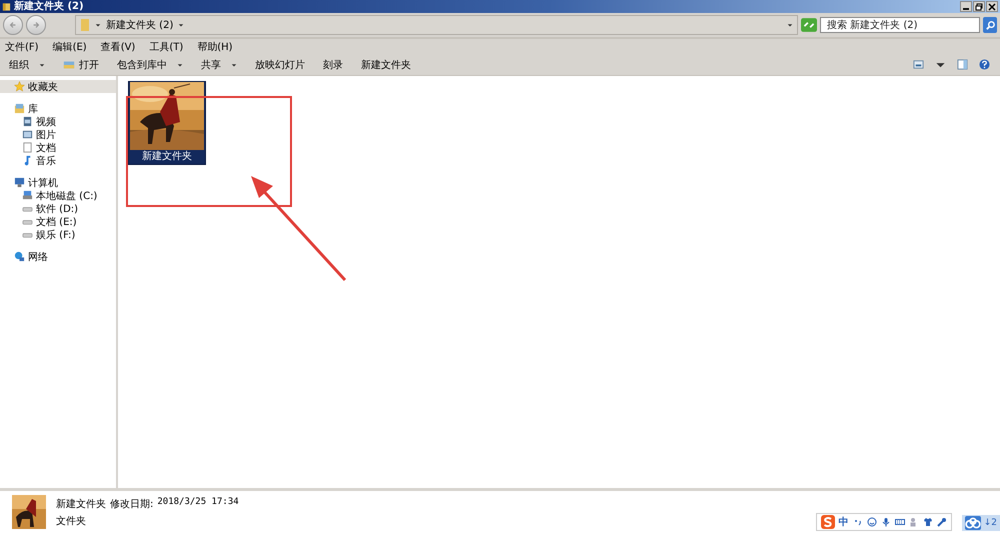  I want to click on smiley-icon, so click(871, 522).